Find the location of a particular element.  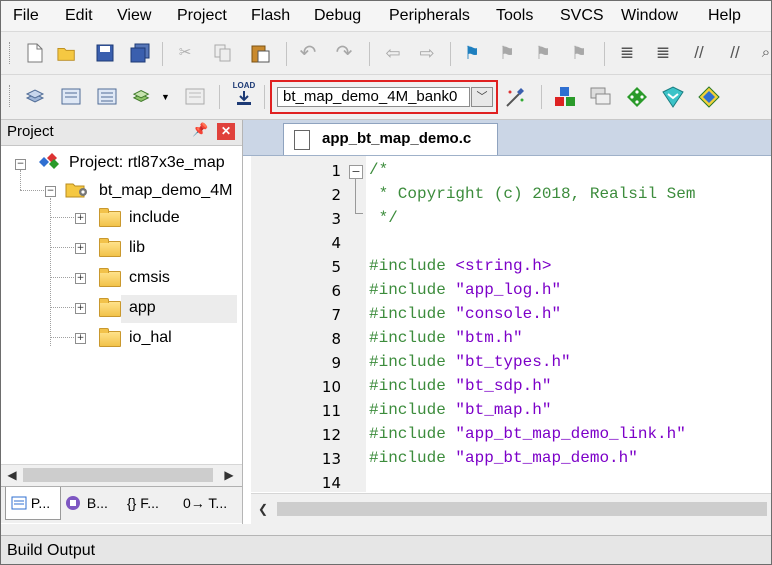

bookmark-flag-icon: ⚑ is located at coordinates (472, 53).